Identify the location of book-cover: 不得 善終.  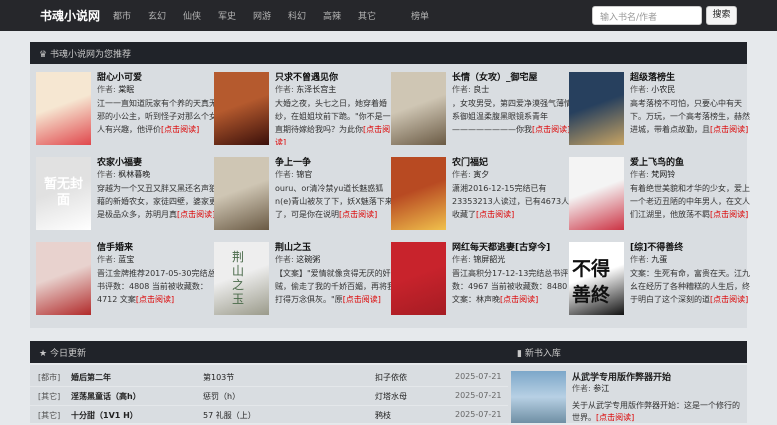
(596, 278).